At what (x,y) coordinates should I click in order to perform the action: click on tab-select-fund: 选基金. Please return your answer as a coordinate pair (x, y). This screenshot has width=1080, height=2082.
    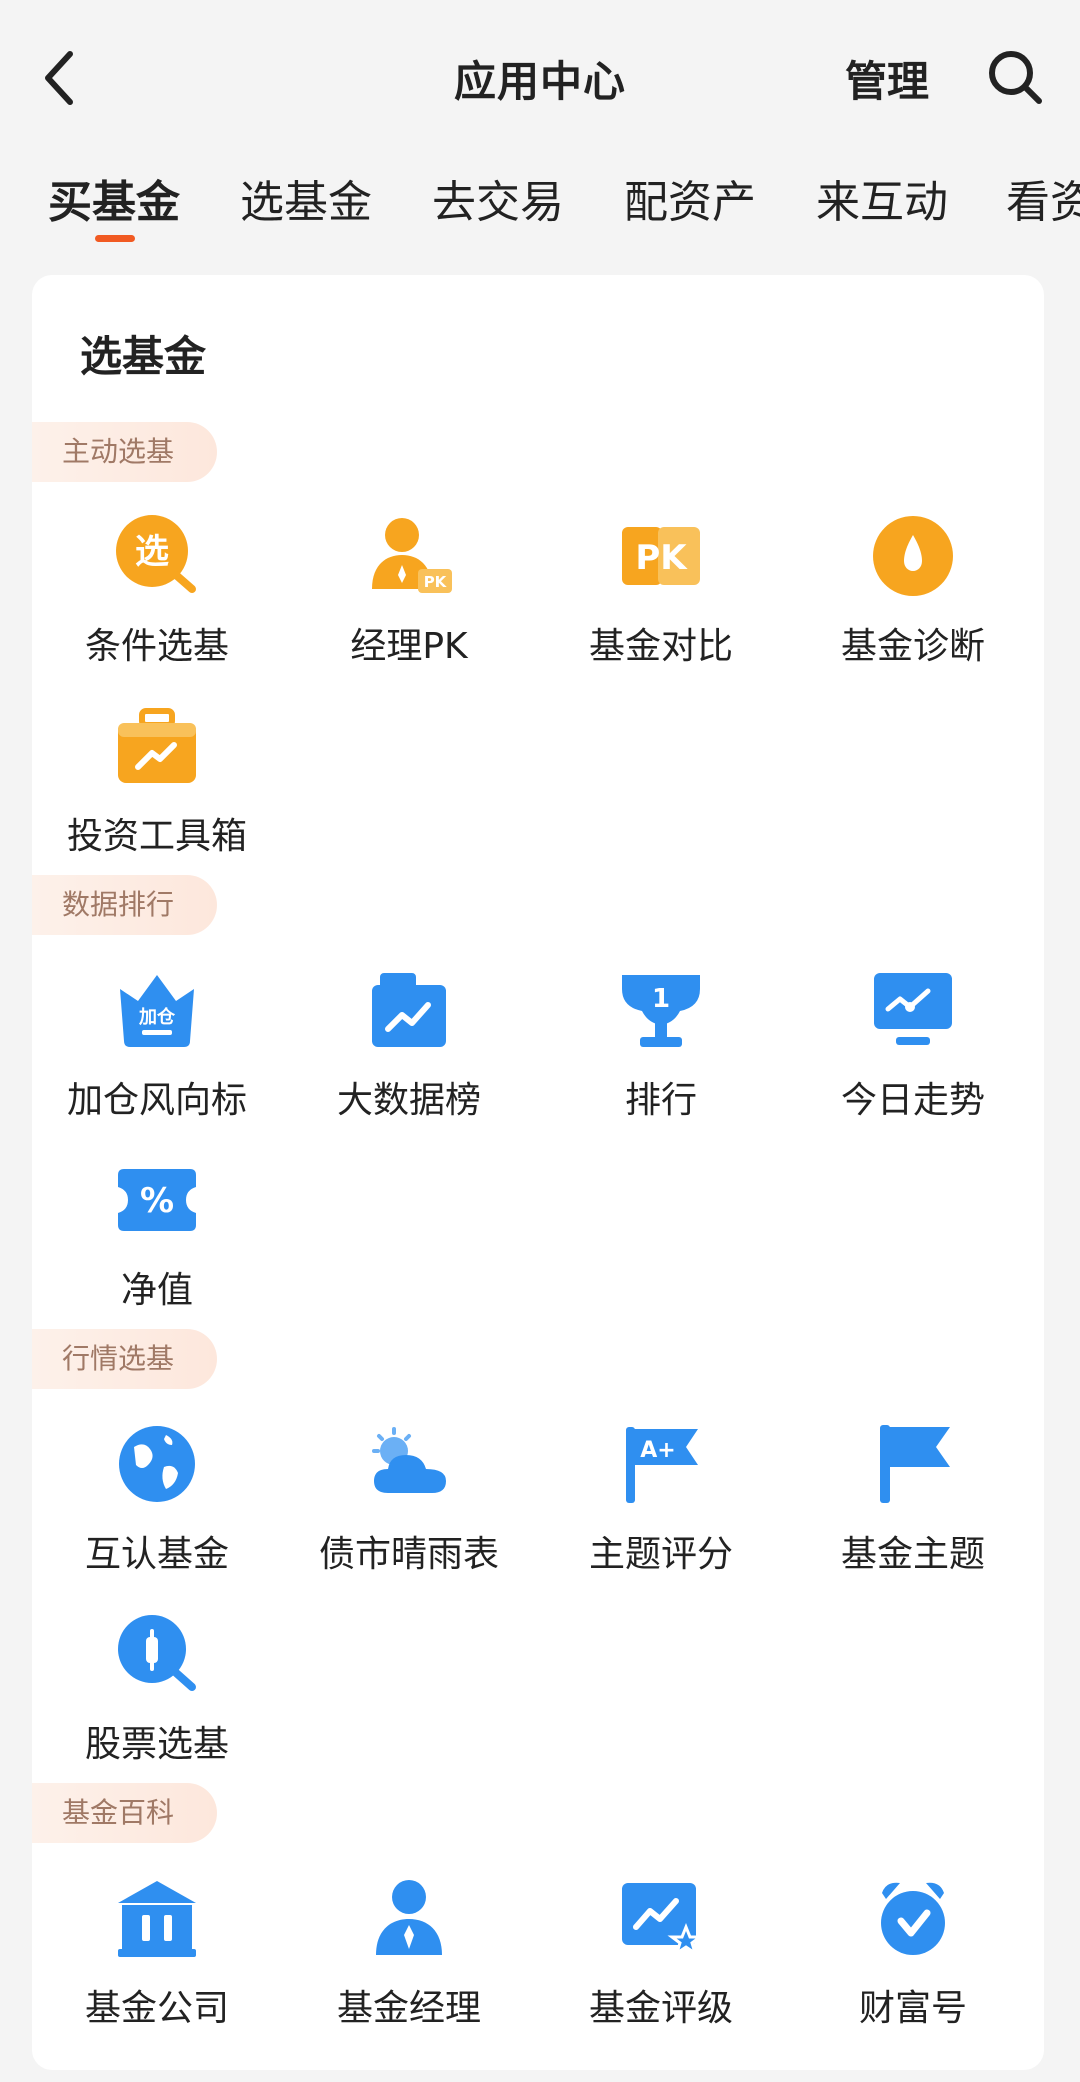
    Looking at the image, I should click on (306, 206).